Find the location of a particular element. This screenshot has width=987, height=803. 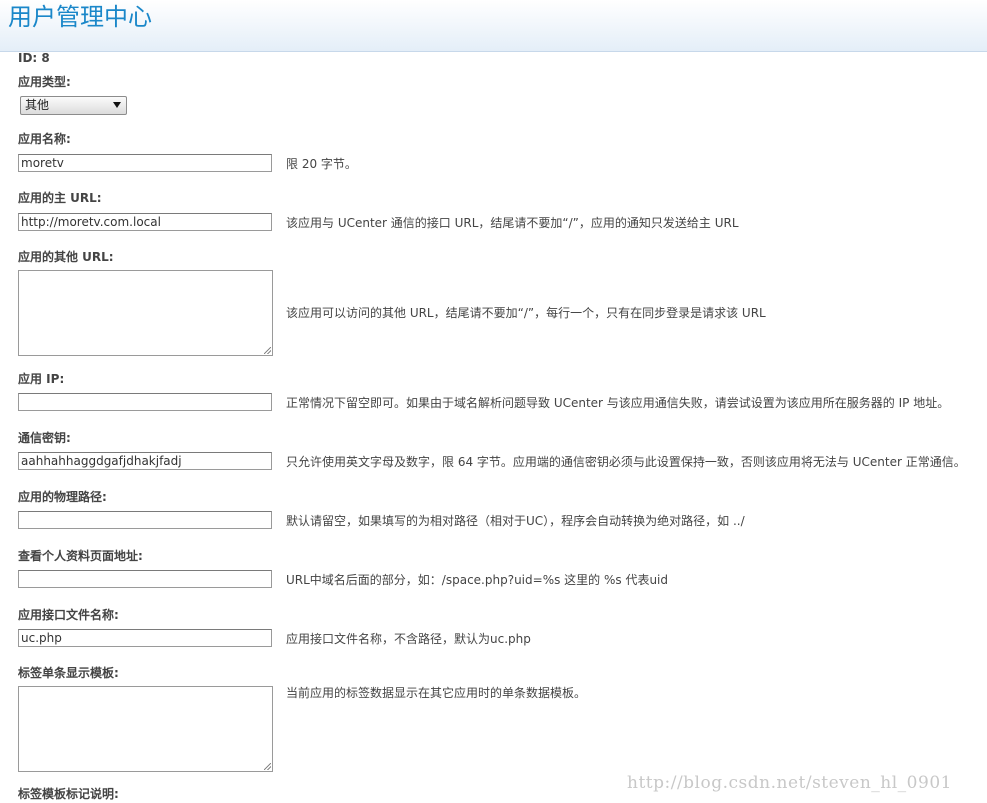

api-file-input: uc.php is located at coordinates (145, 638).